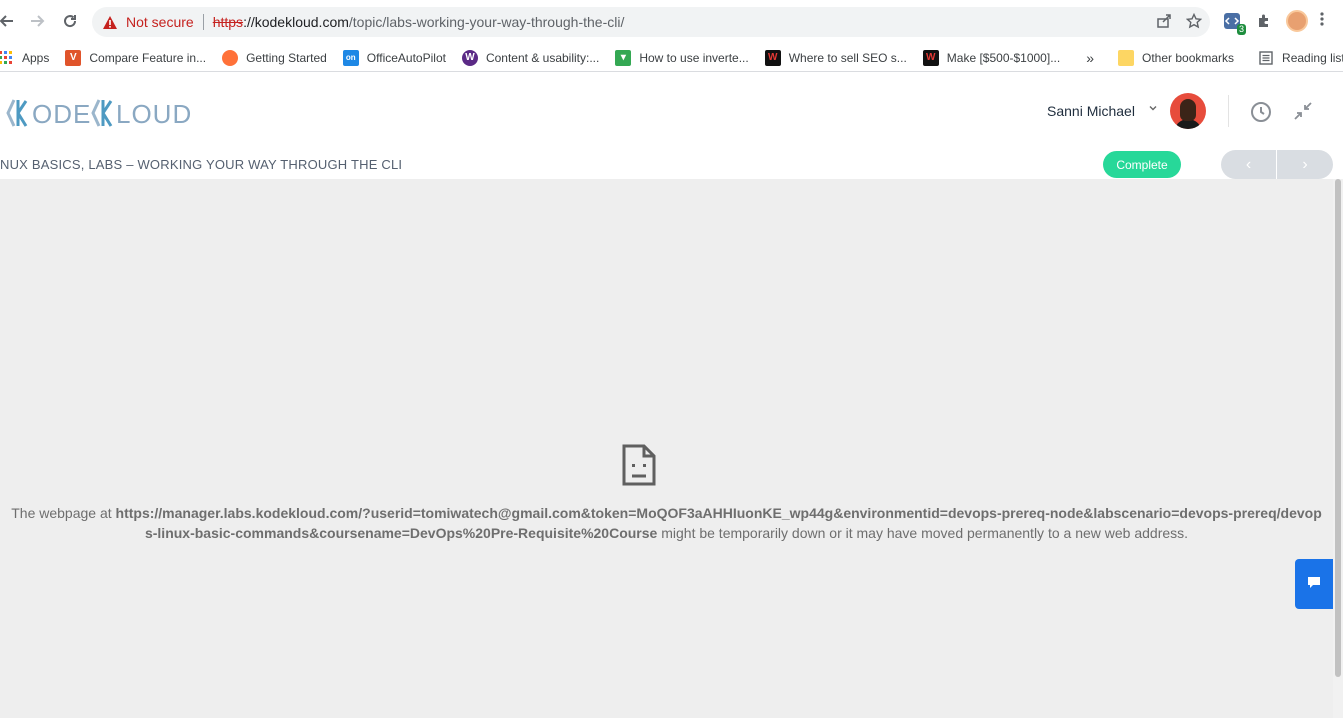  What do you see at coordinates (406, 57) in the screenshot?
I see `bookmark-label: OfficeAutoPilot` at bounding box center [406, 57].